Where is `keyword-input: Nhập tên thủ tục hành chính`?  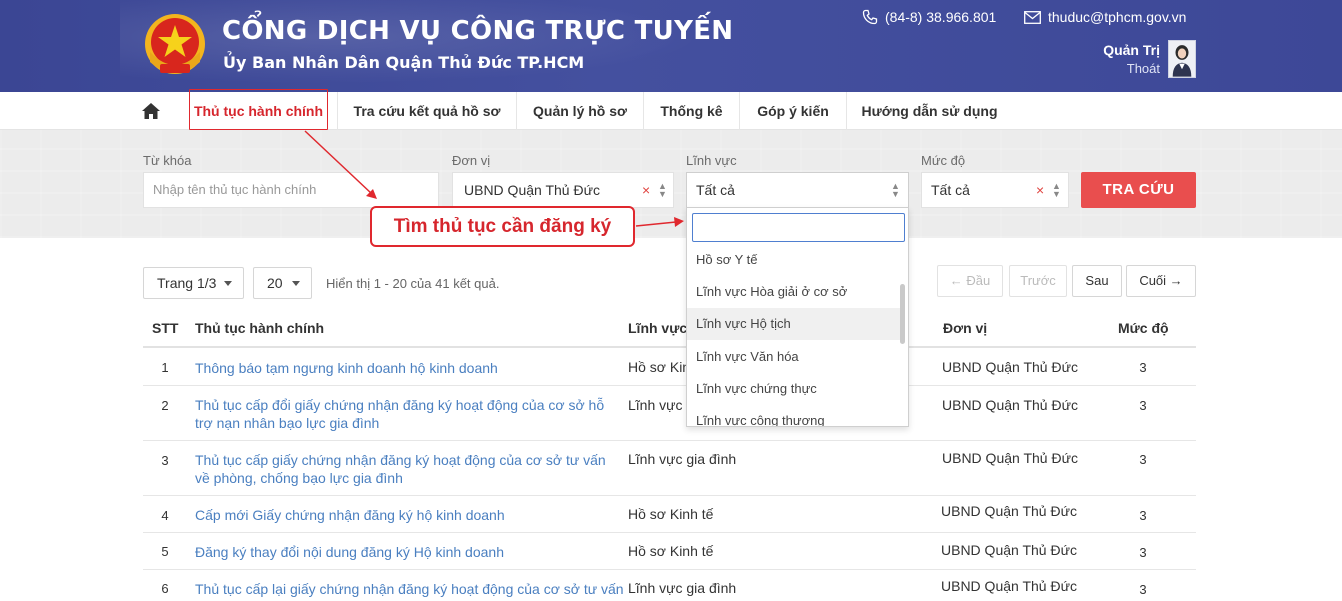
keyword-input: Nhập tên thủ tục hành chính is located at coordinates (291, 190).